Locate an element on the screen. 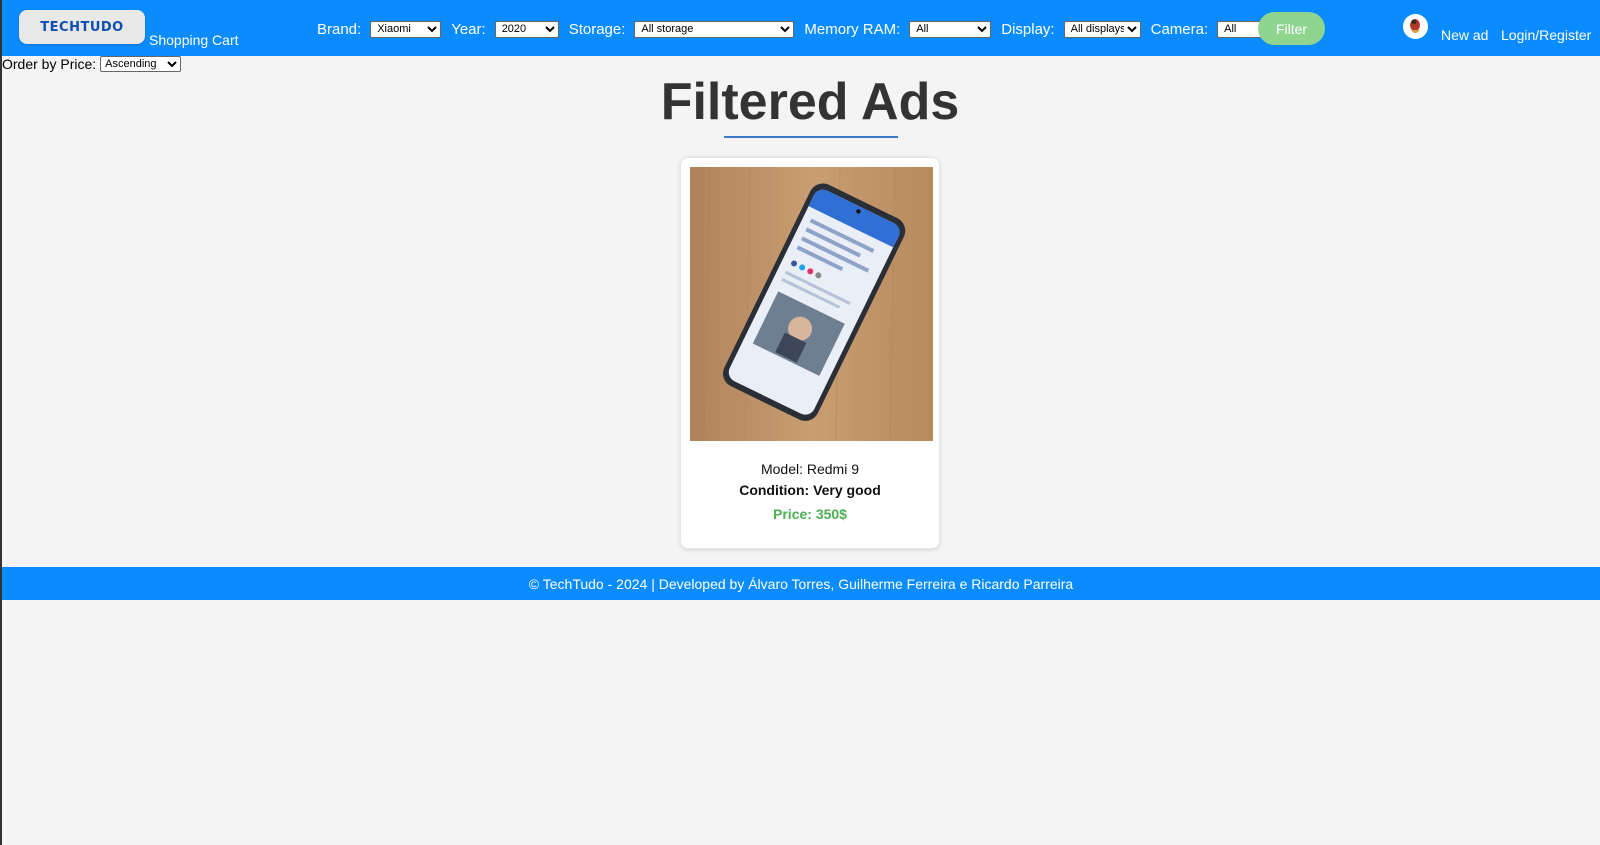  order-by-price-label: Order by Price: is located at coordinates (49, 64).